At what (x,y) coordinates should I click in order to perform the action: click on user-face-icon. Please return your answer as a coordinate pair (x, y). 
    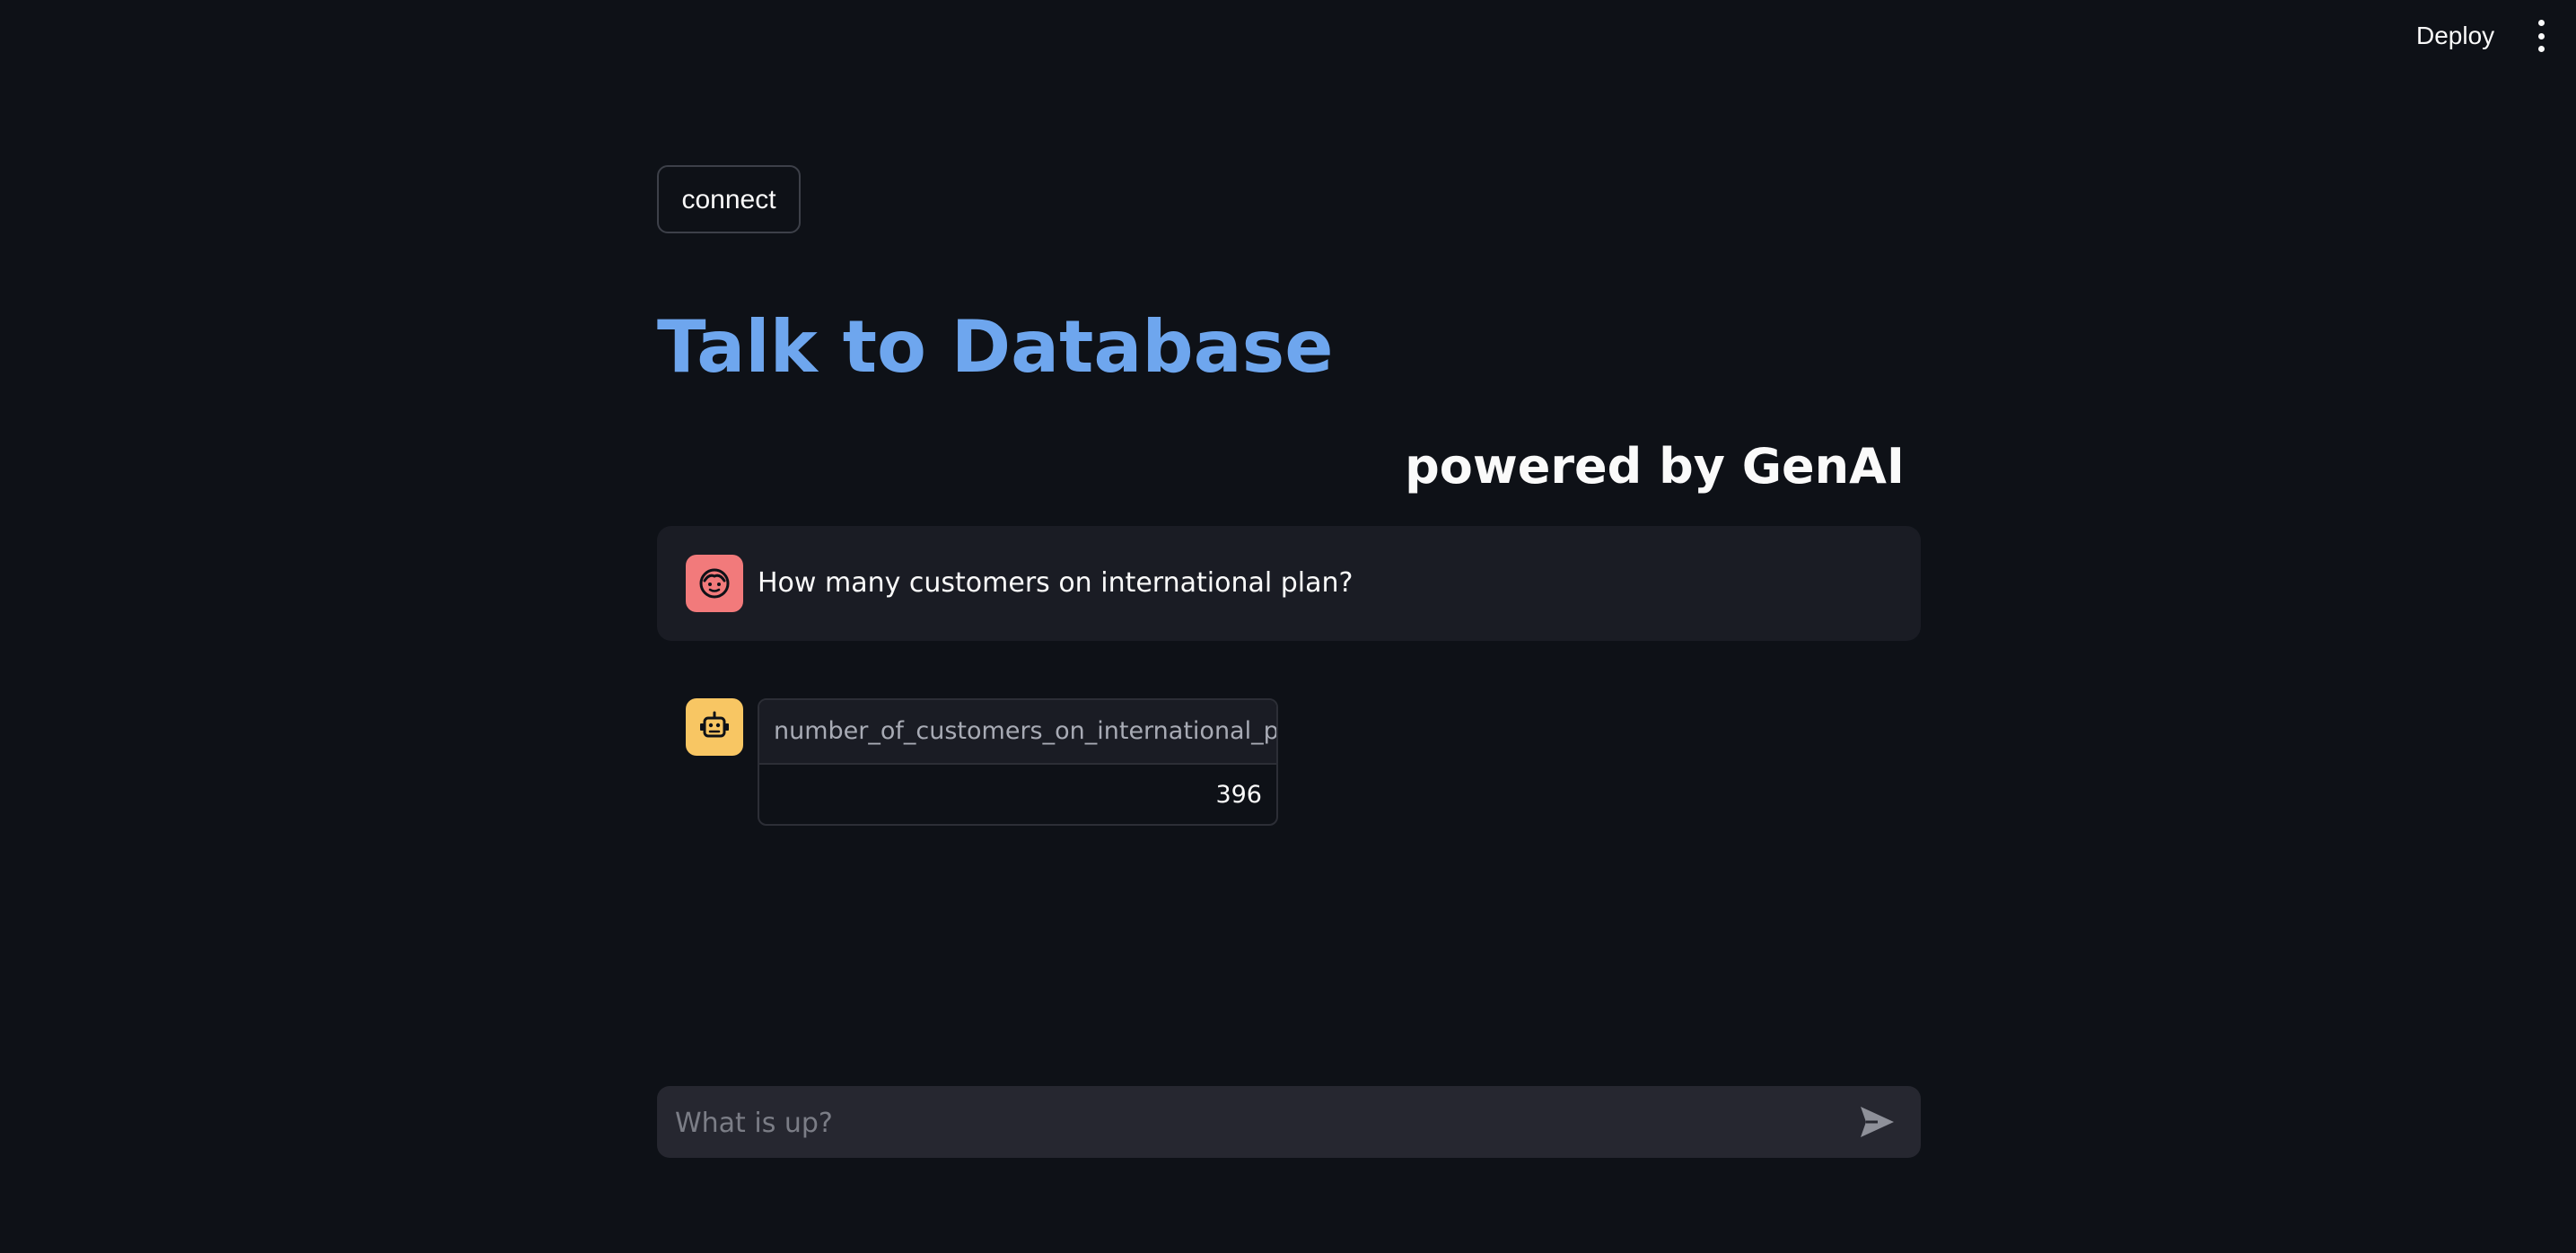
    Looking at the image, I should click on (714, 583).